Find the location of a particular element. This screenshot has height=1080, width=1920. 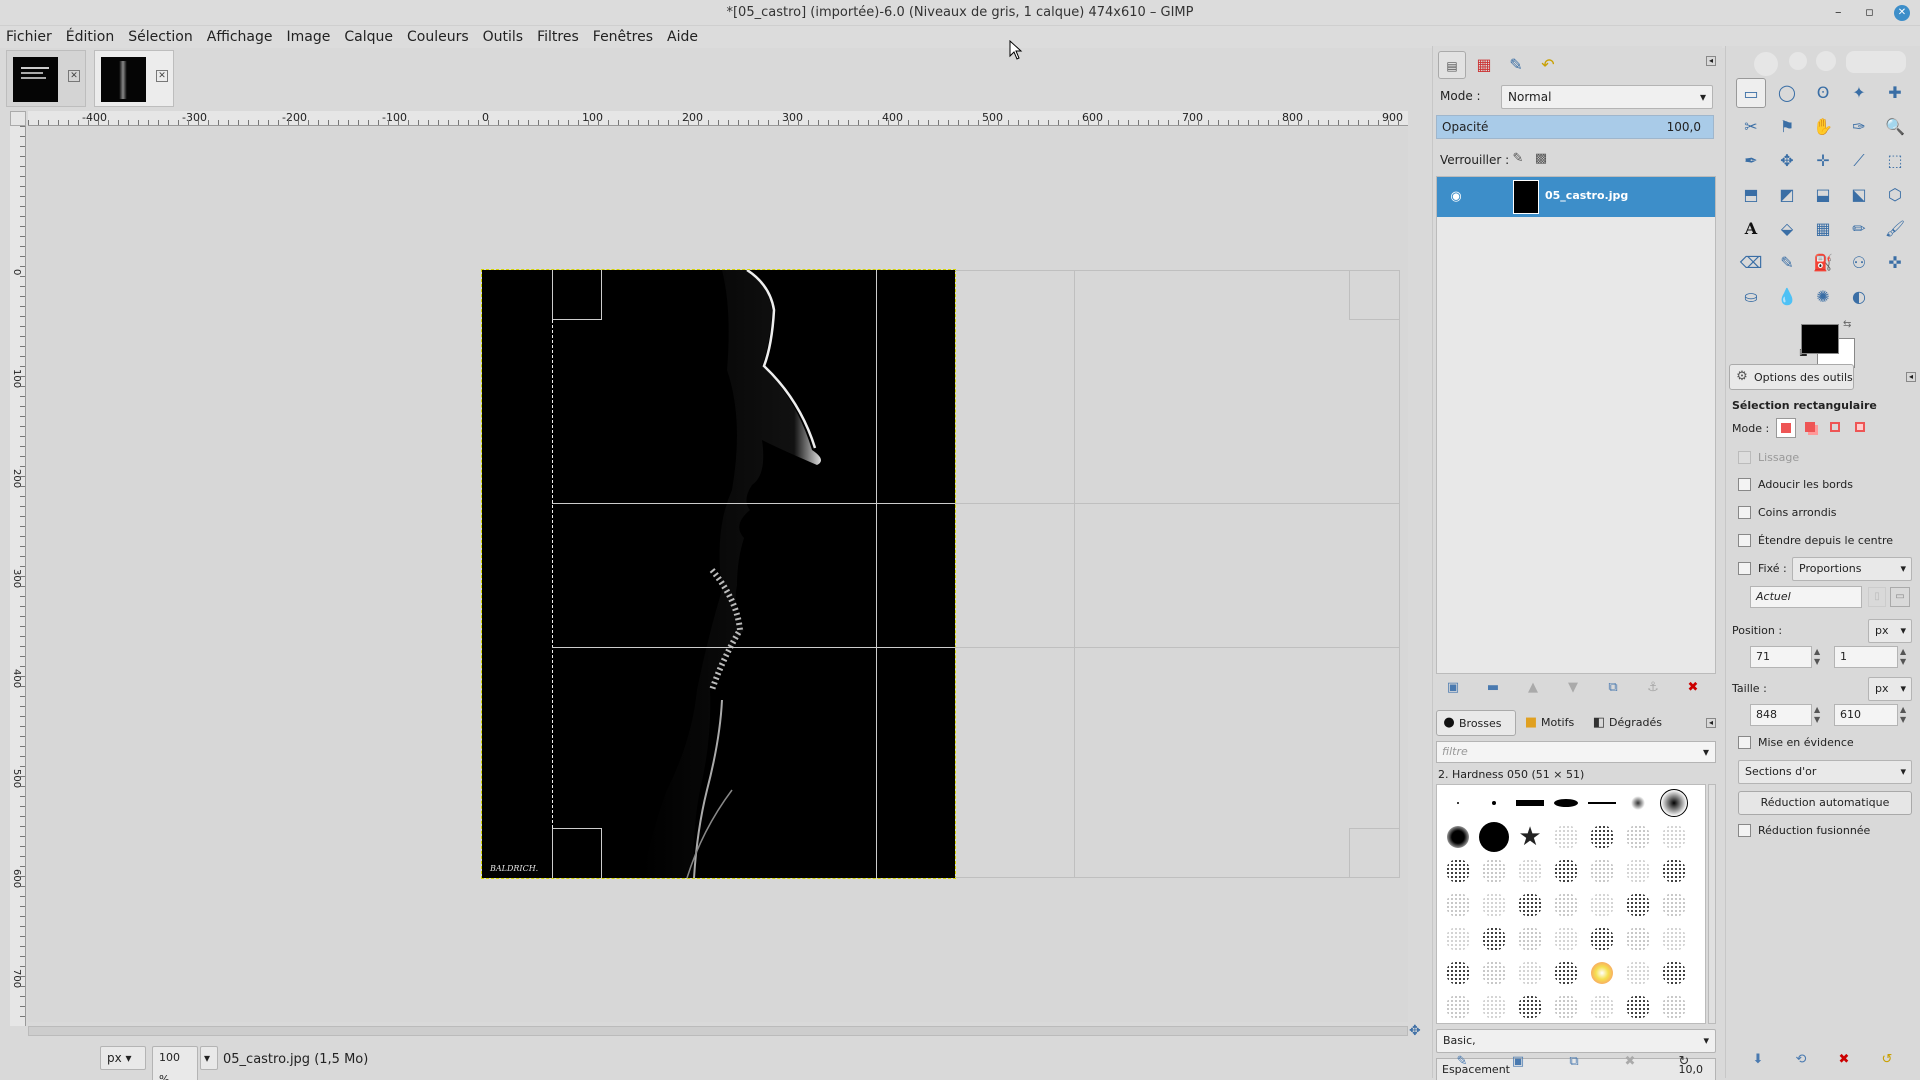

vertical-ruler: 0 100 200 300 400 500 600 700 is located at coordinates (18, 576).